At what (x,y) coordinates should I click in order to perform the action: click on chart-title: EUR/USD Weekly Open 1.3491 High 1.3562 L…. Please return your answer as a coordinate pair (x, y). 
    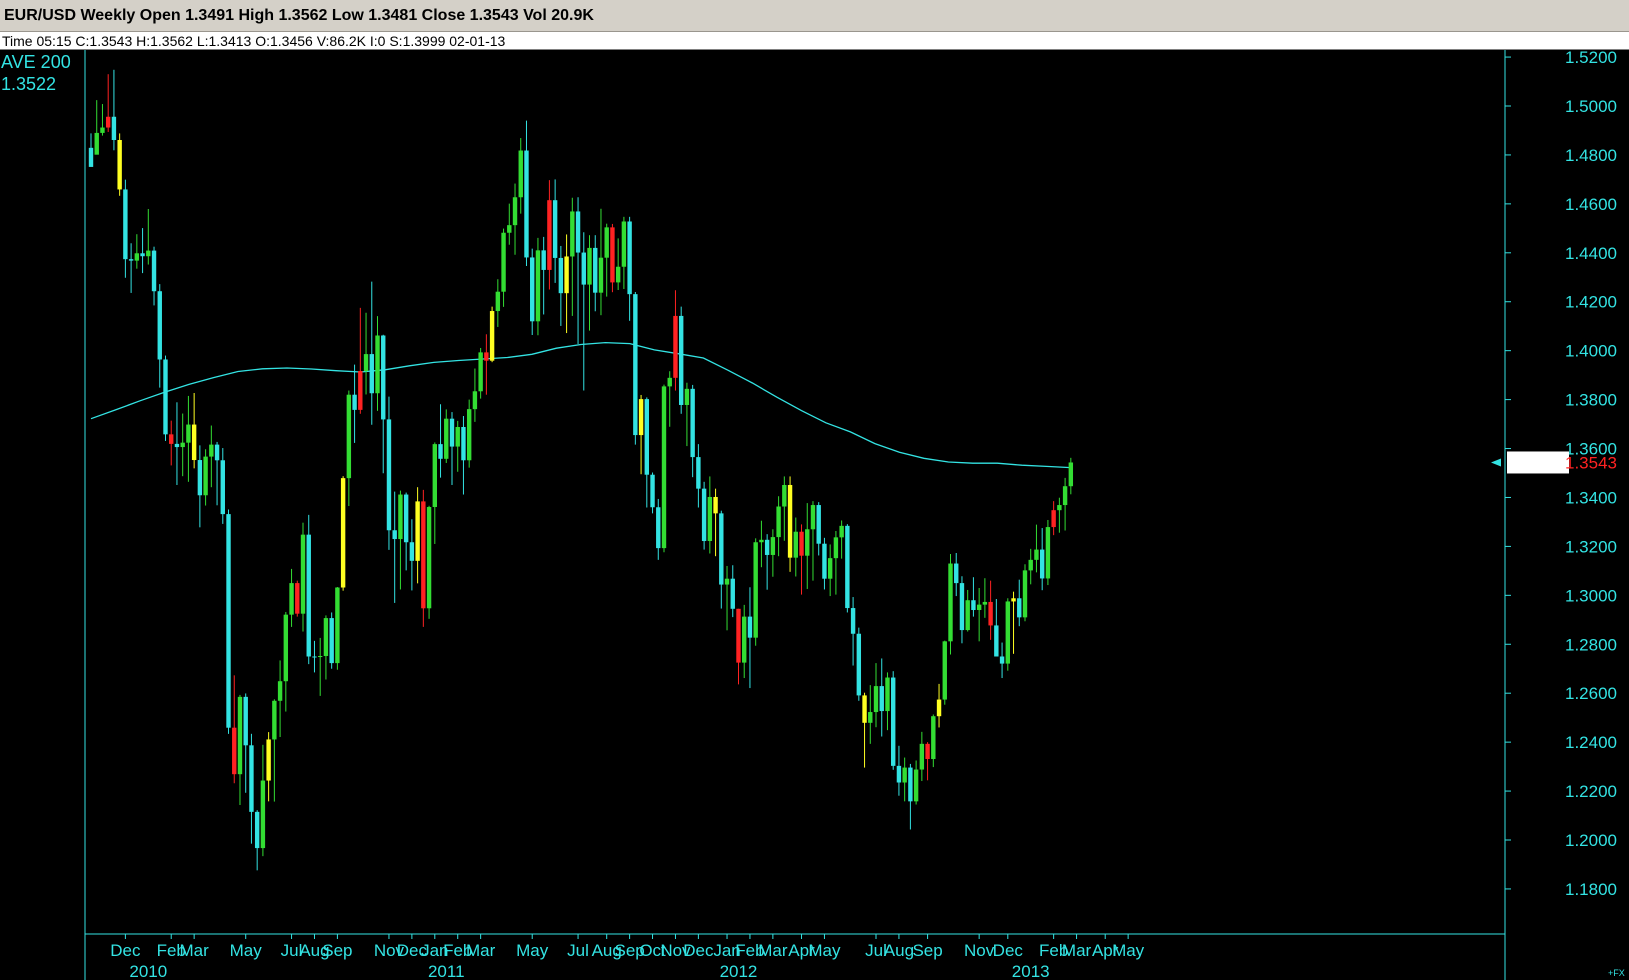
    Looking at the image, I should click on (299, 15).